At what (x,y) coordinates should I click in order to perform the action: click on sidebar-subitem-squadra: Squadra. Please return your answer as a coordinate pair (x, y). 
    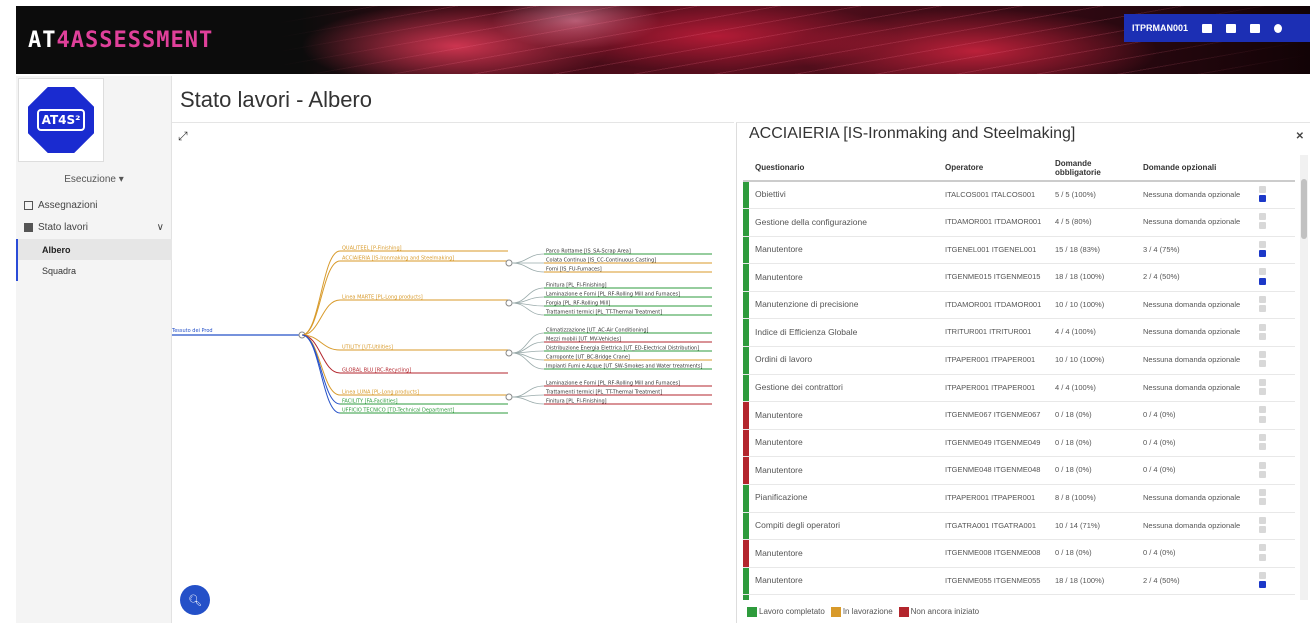
    Looking at the image, I should click on (94, 270).